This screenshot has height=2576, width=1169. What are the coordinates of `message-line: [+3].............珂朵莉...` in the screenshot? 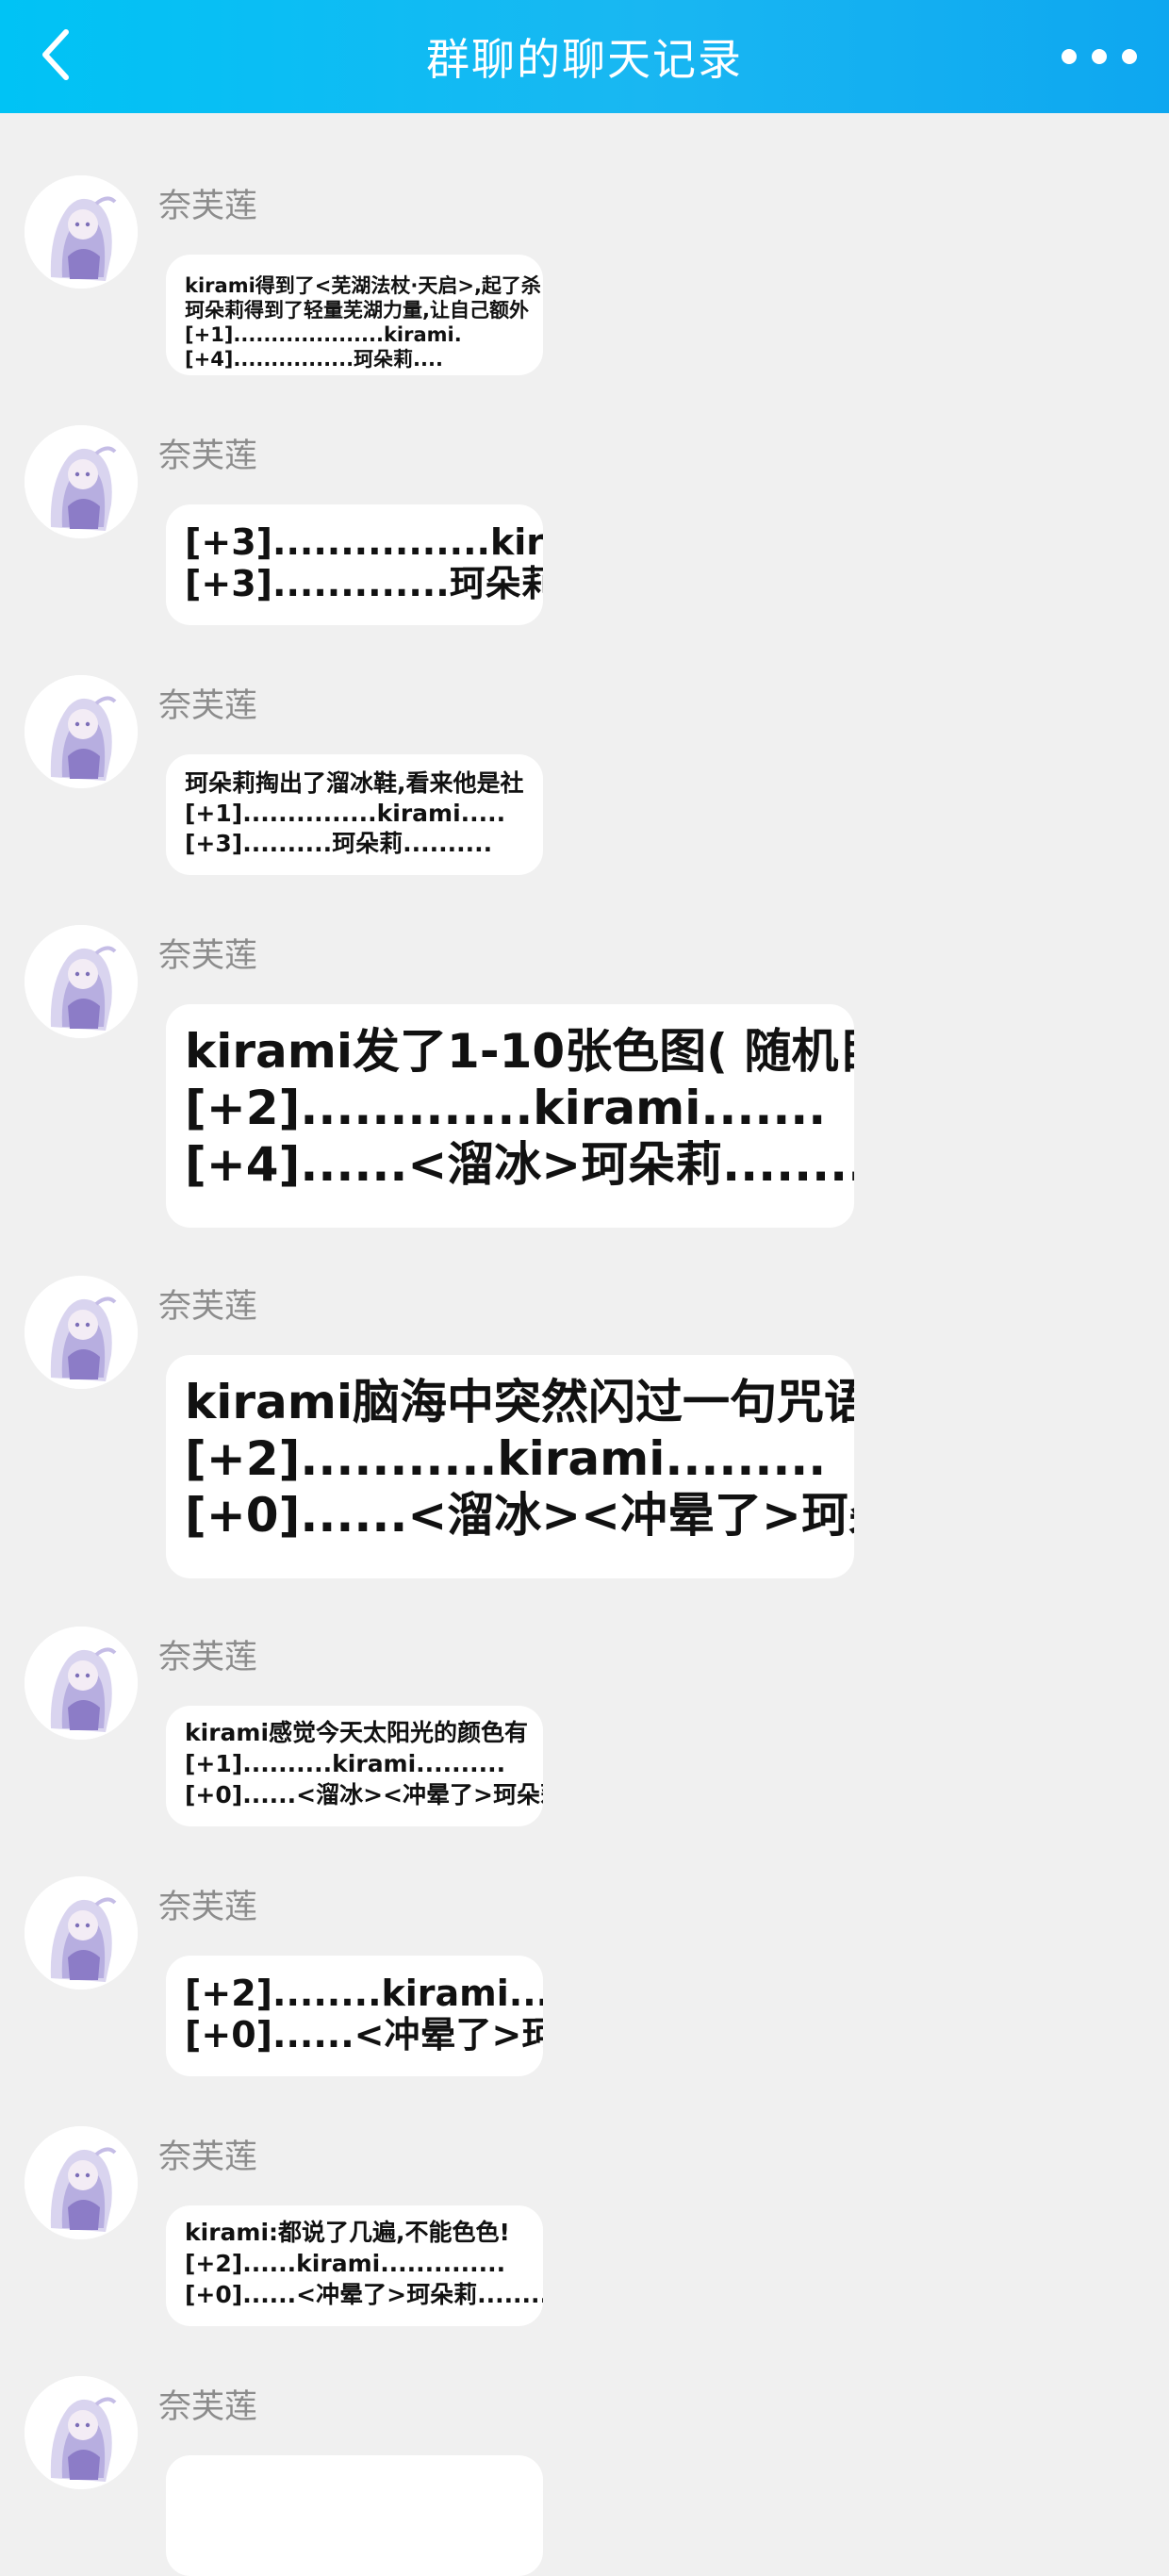 It's located at (364, 583).